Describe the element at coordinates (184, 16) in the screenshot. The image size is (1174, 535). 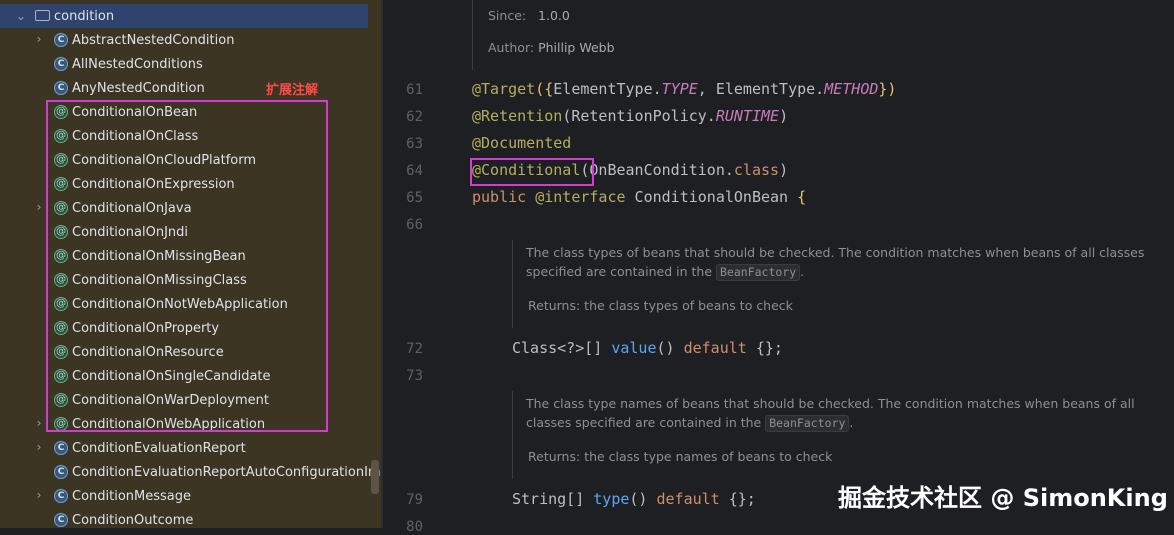
I see `tree-folder-condition: ⌄ condition` at that location.